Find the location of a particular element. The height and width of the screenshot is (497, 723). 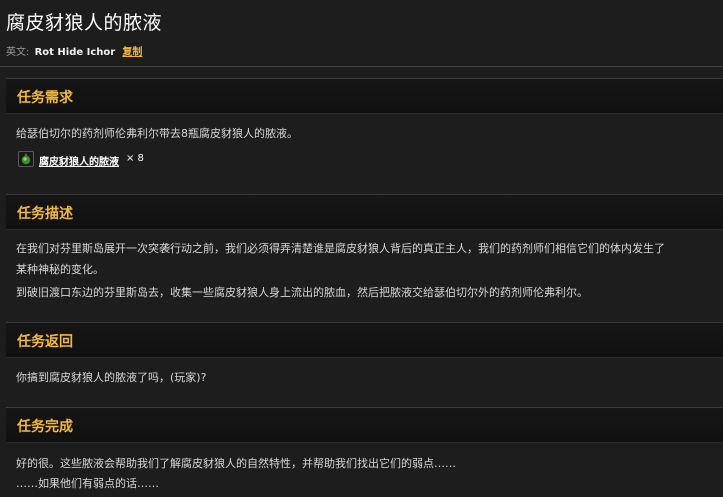

english-label: 英文: is located at coordinates (18, 52).